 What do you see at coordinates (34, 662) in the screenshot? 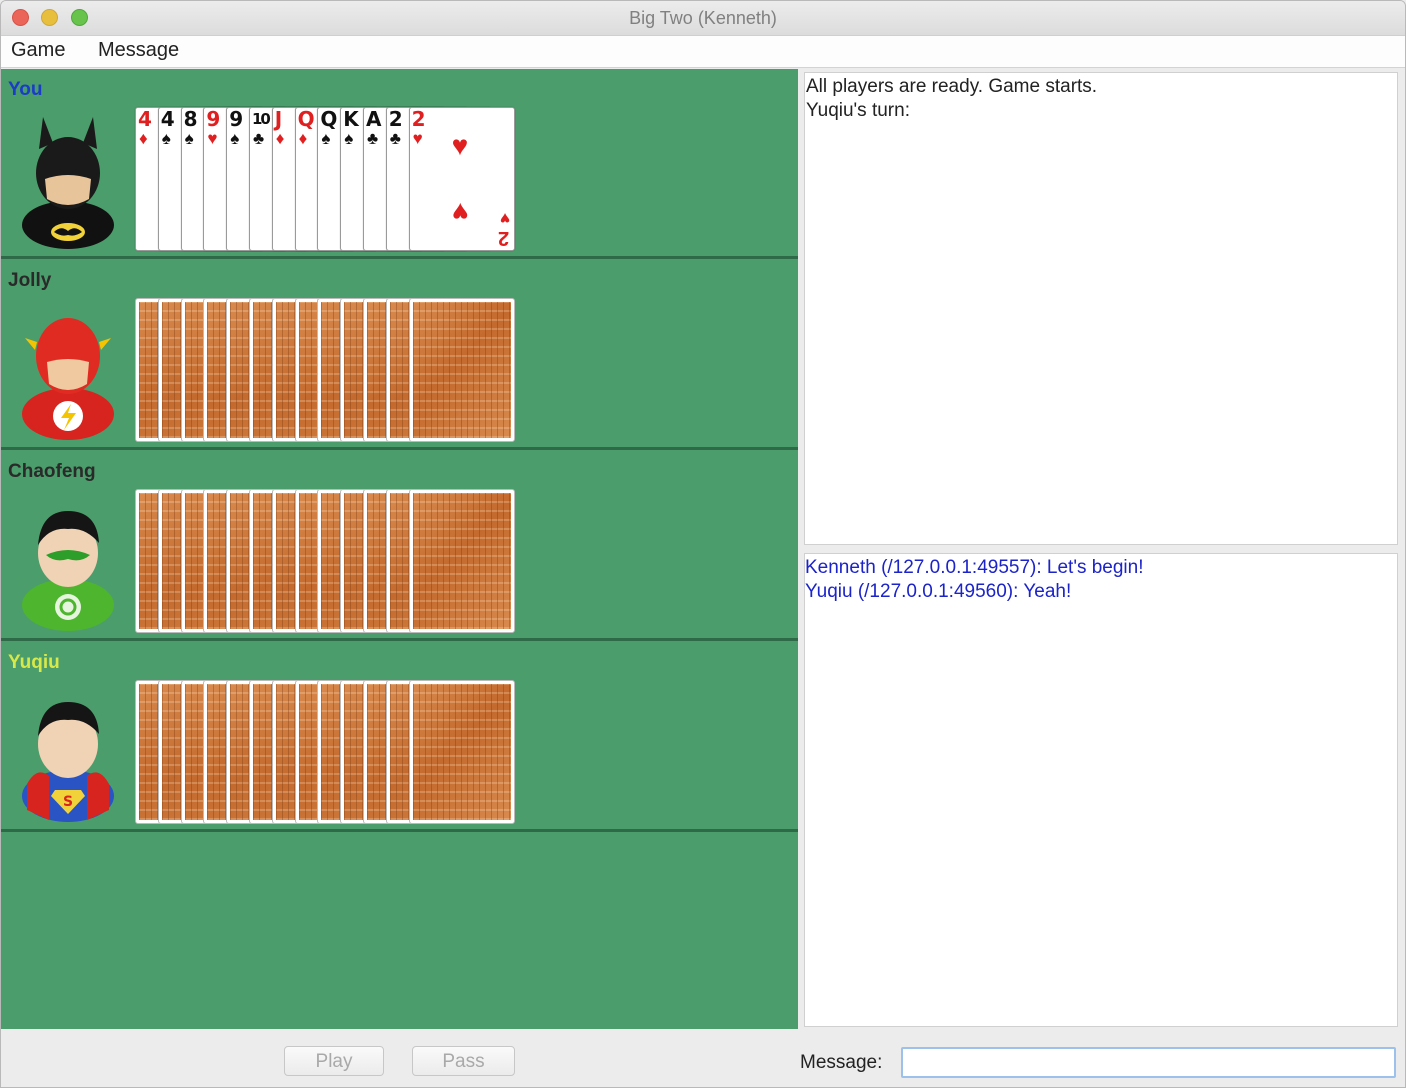
I see `player-name: Yuqiu` at bounding box center [34, 662].